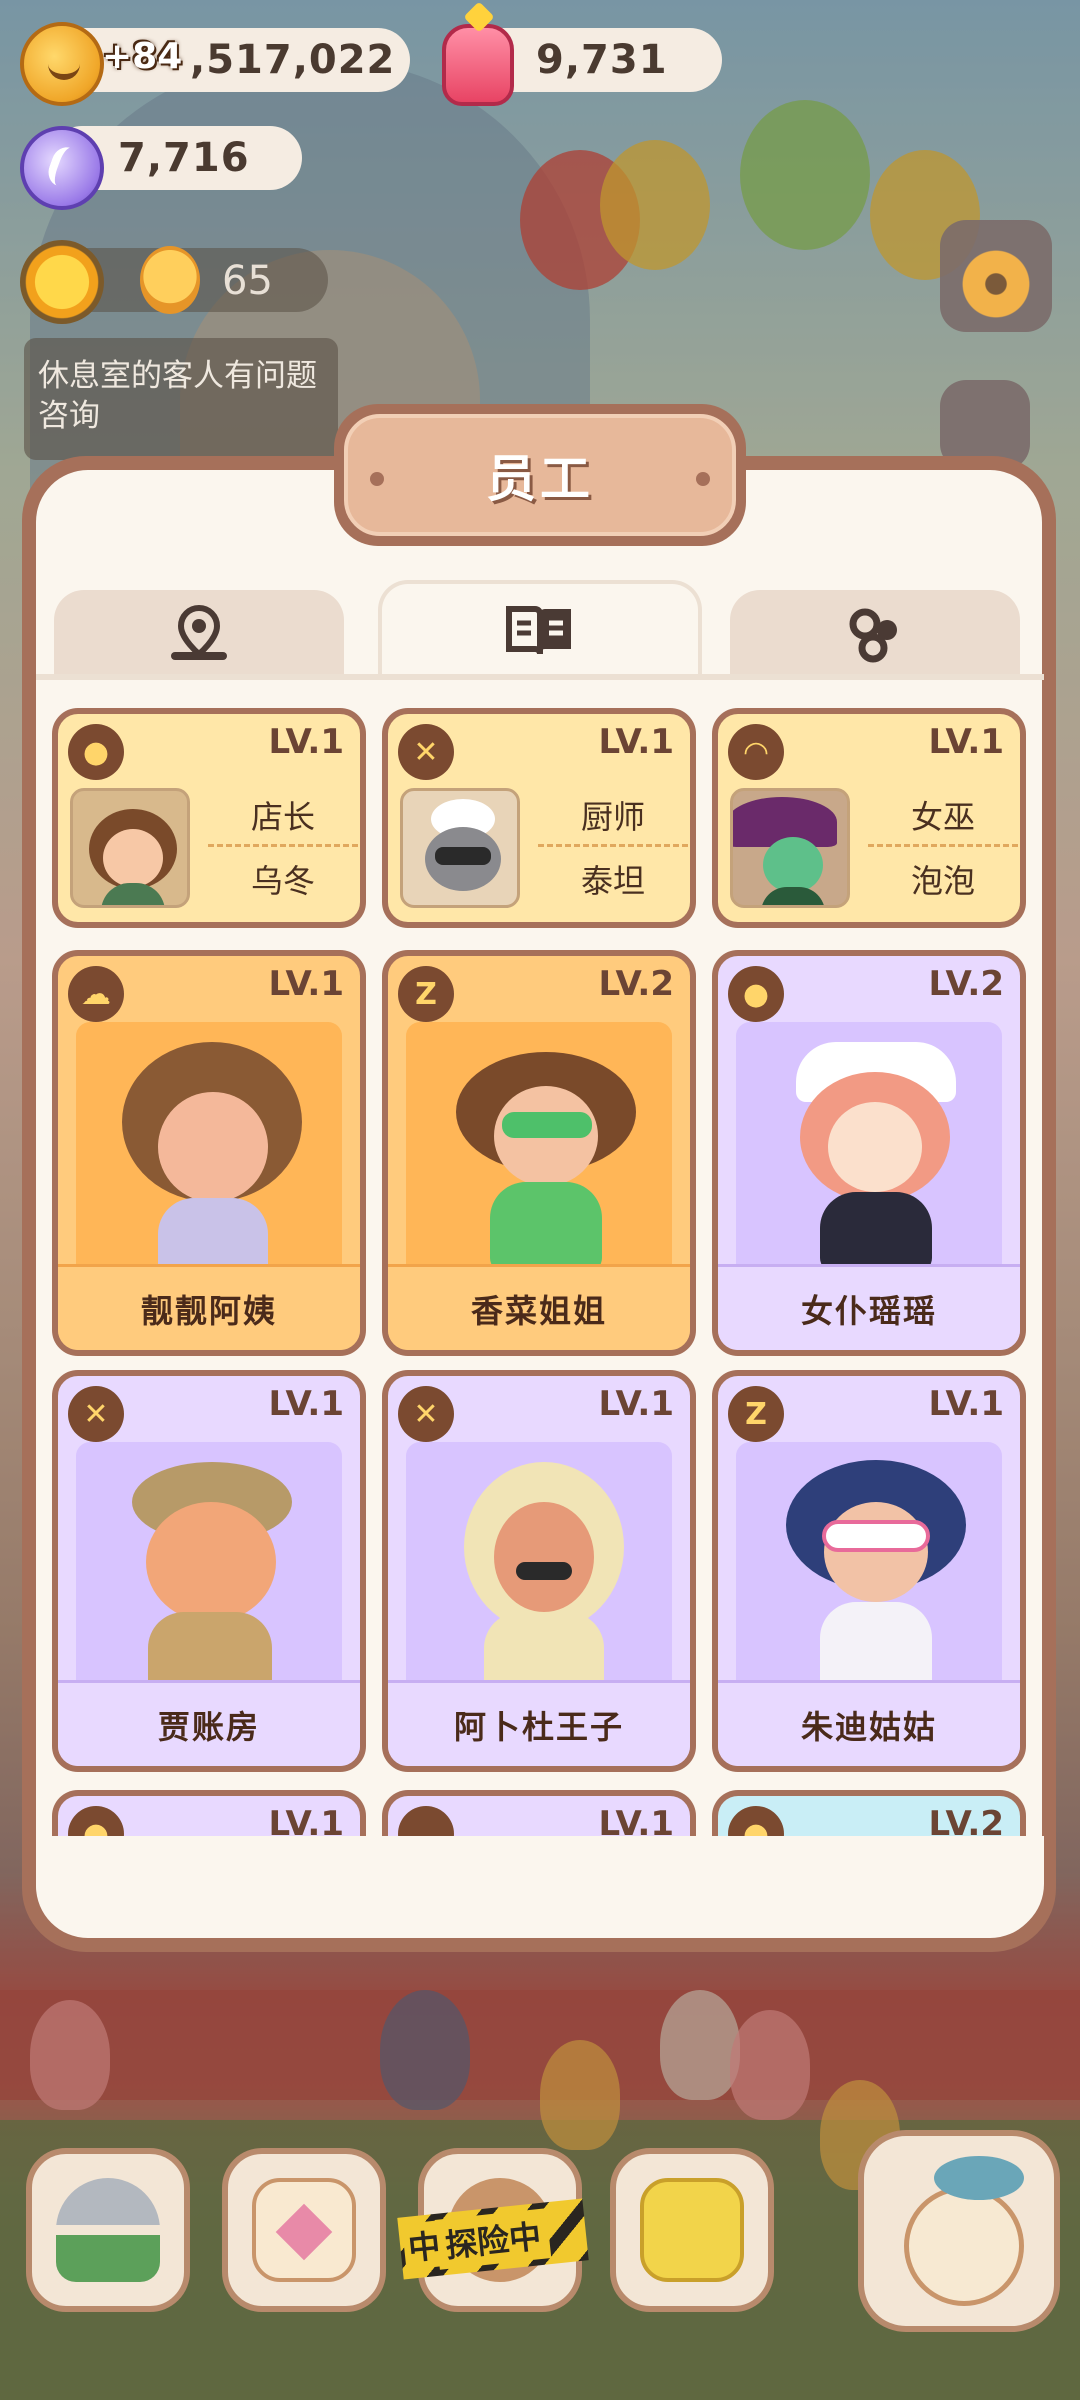 The width and height of the screenshot is (1080, 2400). I want to click on shopping-bag-icon, so click(692, 2230).